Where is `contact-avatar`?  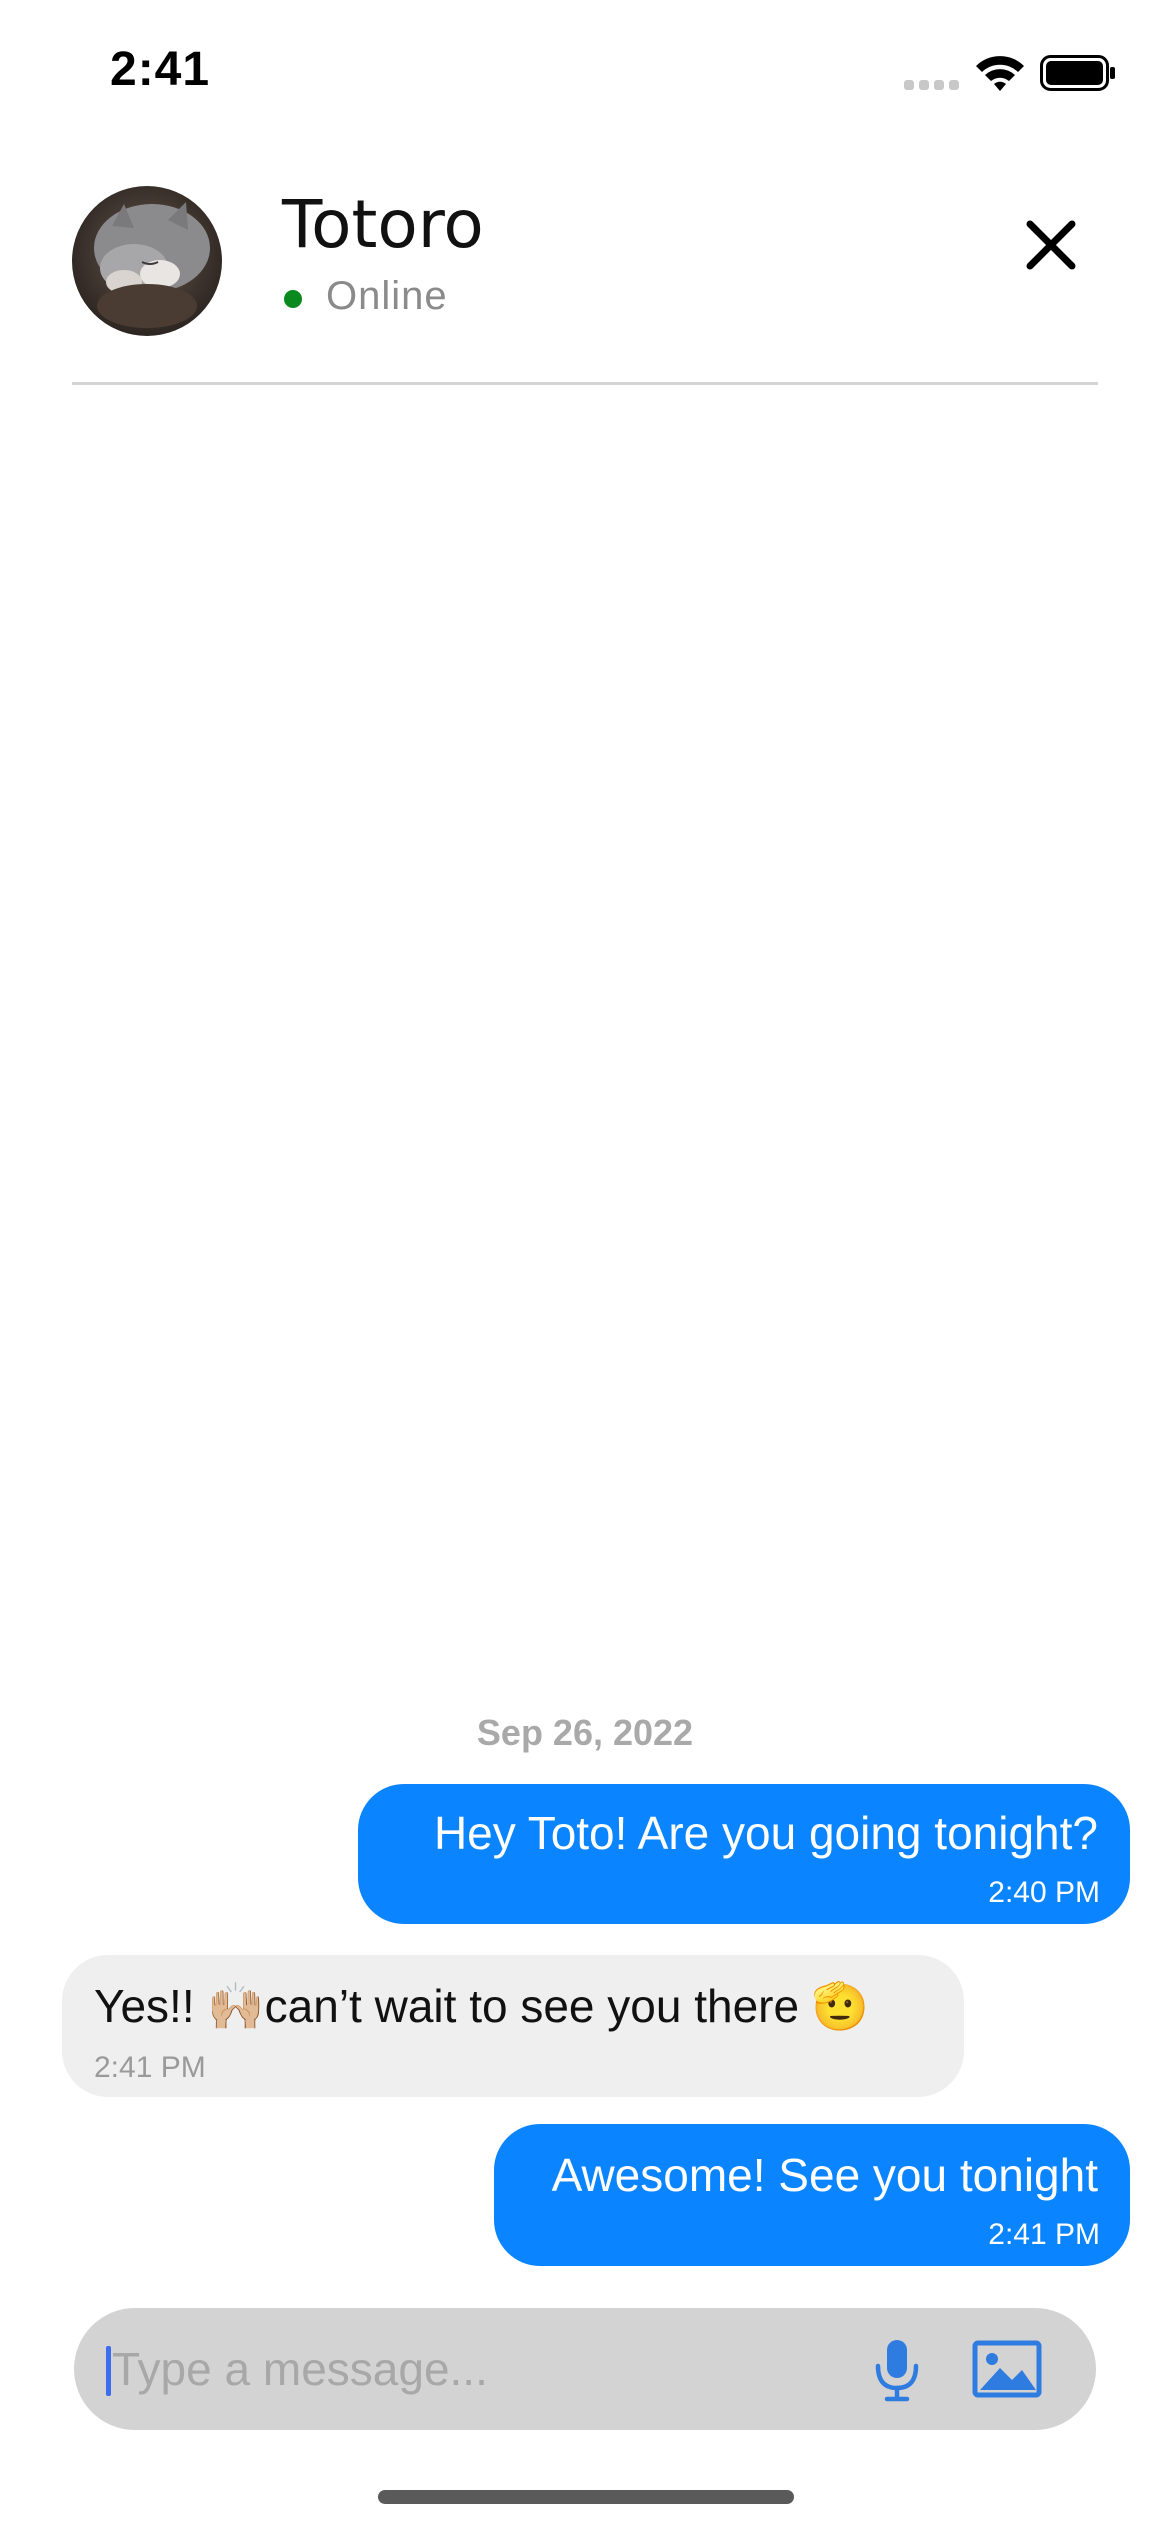
contact-avatar is located at coordinates (147, 261).